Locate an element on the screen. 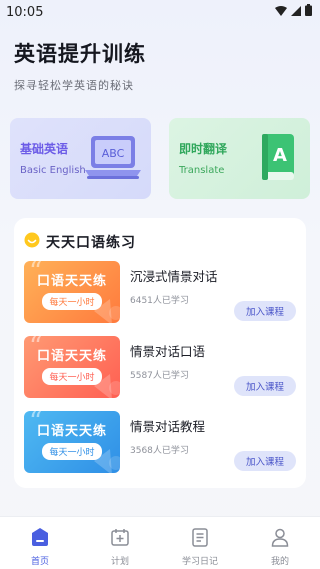 The image size is (320, 569). status-bar: 10:05 is located at coordinates (160, 12).